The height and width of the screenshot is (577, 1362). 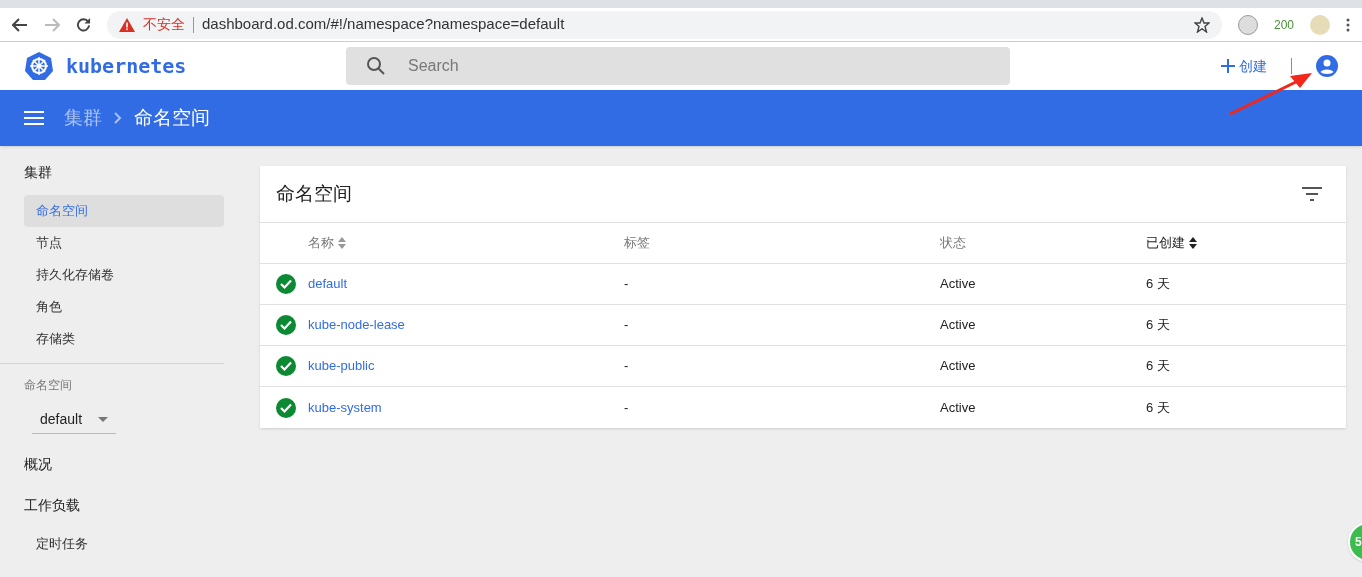 I want to click on sidebar-heading: 概况, so click(x=124, y=464).